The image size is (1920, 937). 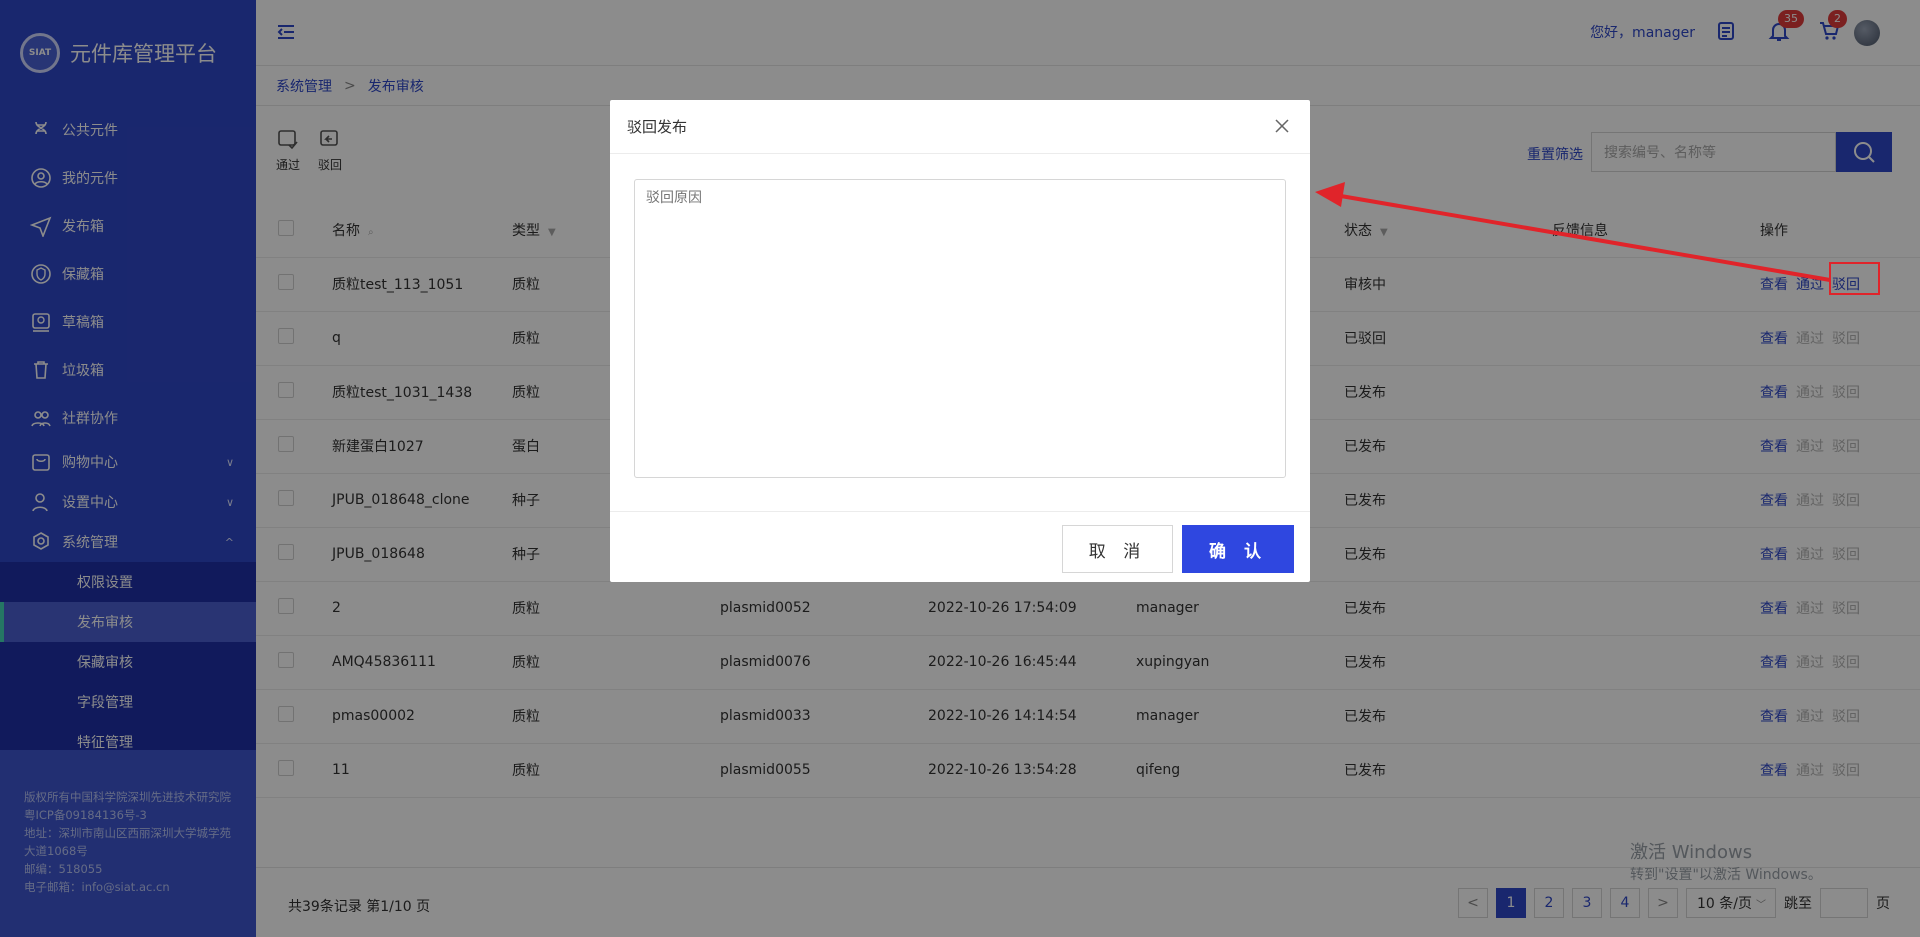 What do you see at coordinates (1854, 278) in the screenshot?
I see `annotation-highlight-box` at bounding box center [1854, 278].